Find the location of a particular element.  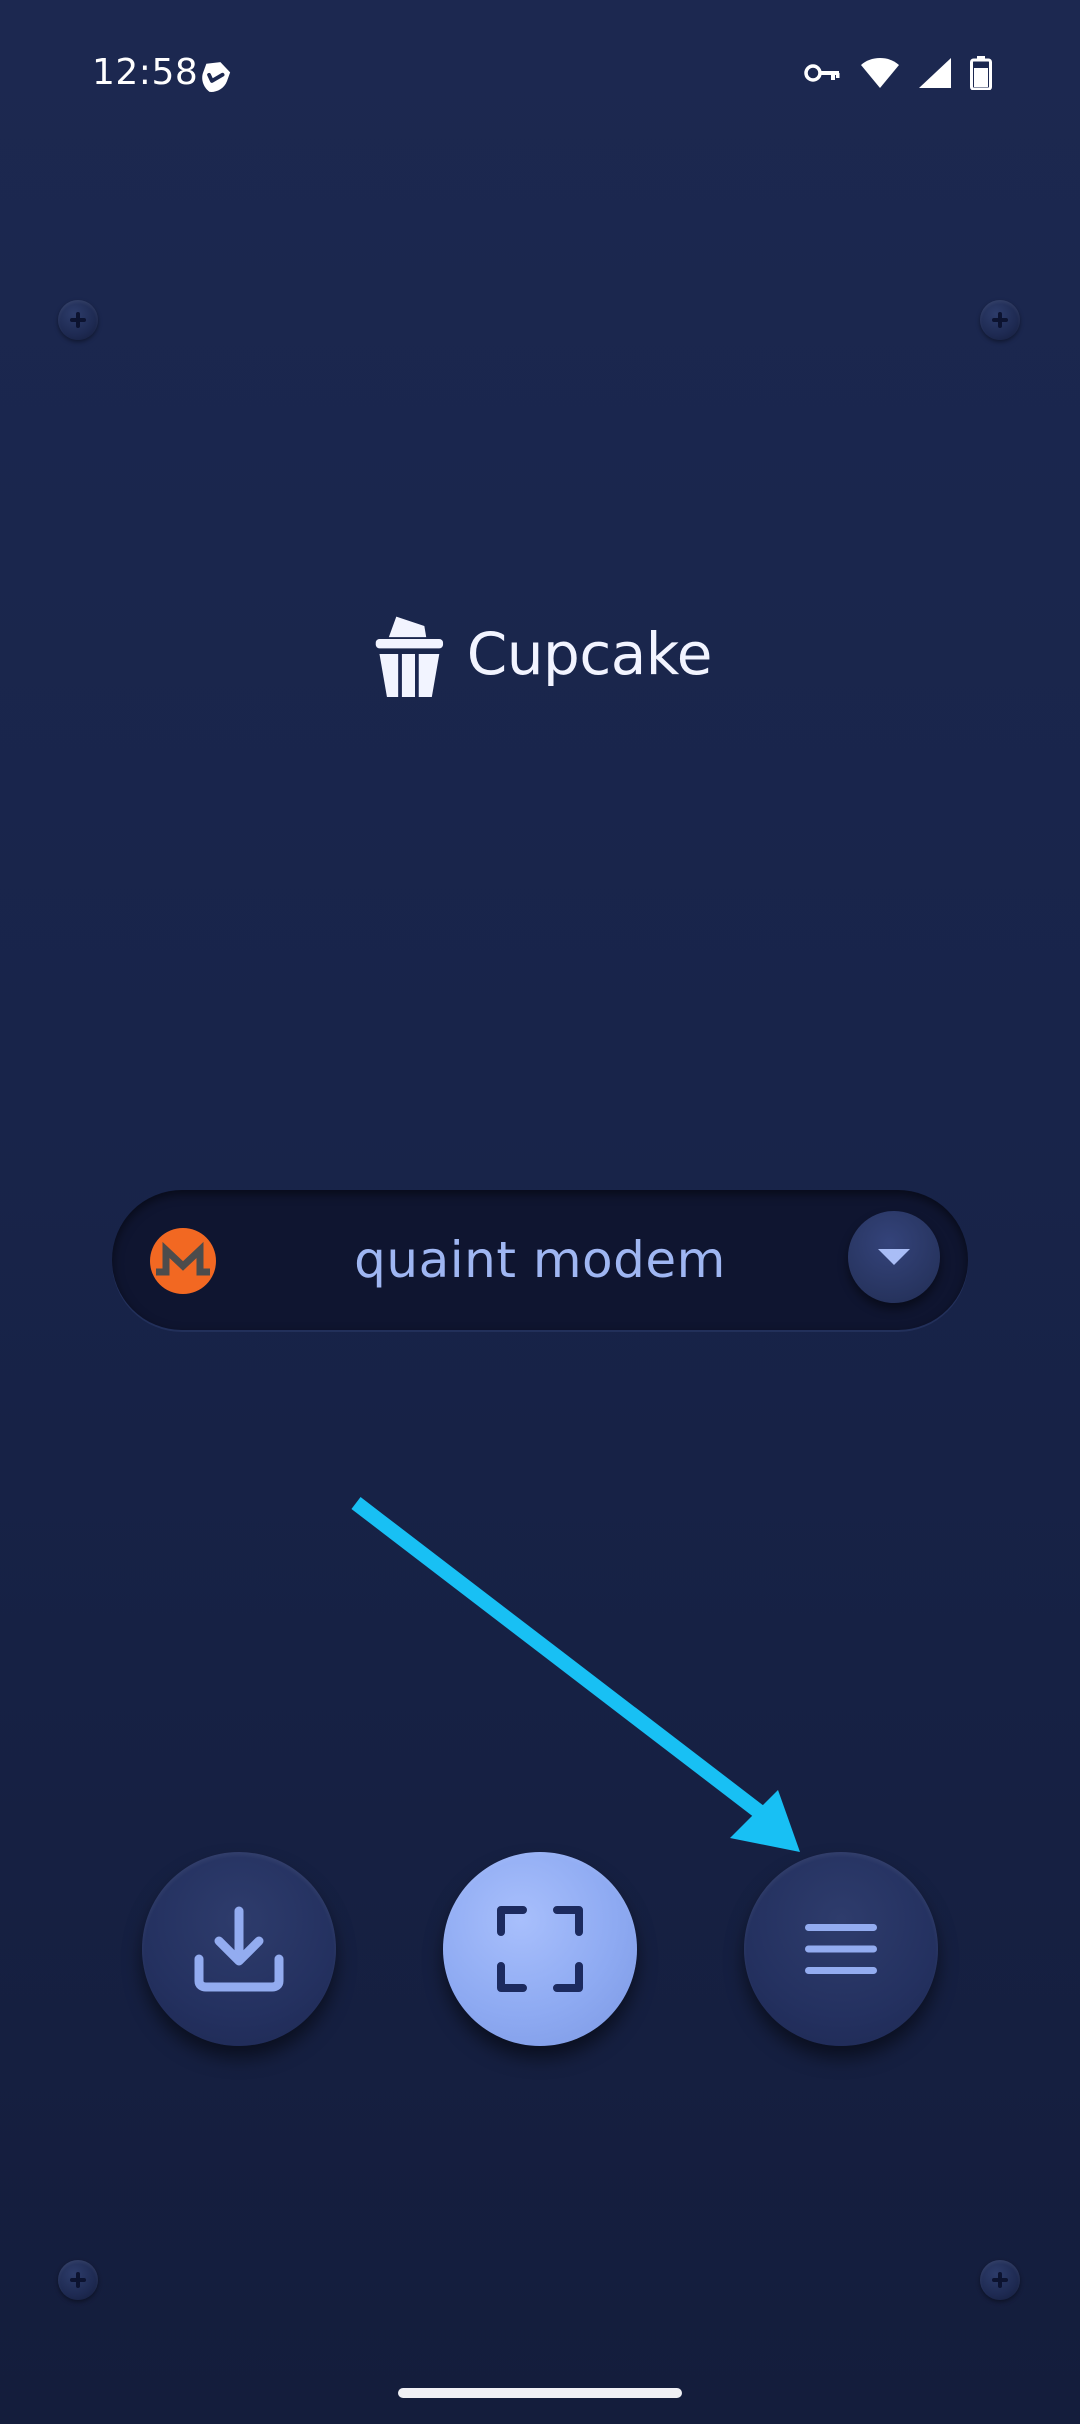

home-indicator is located at coordinates (540, 2393).